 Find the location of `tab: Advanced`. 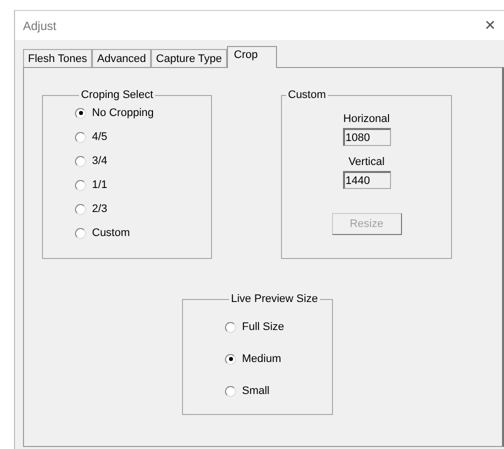

tab: Advanced is located at coordinates (122, 58).